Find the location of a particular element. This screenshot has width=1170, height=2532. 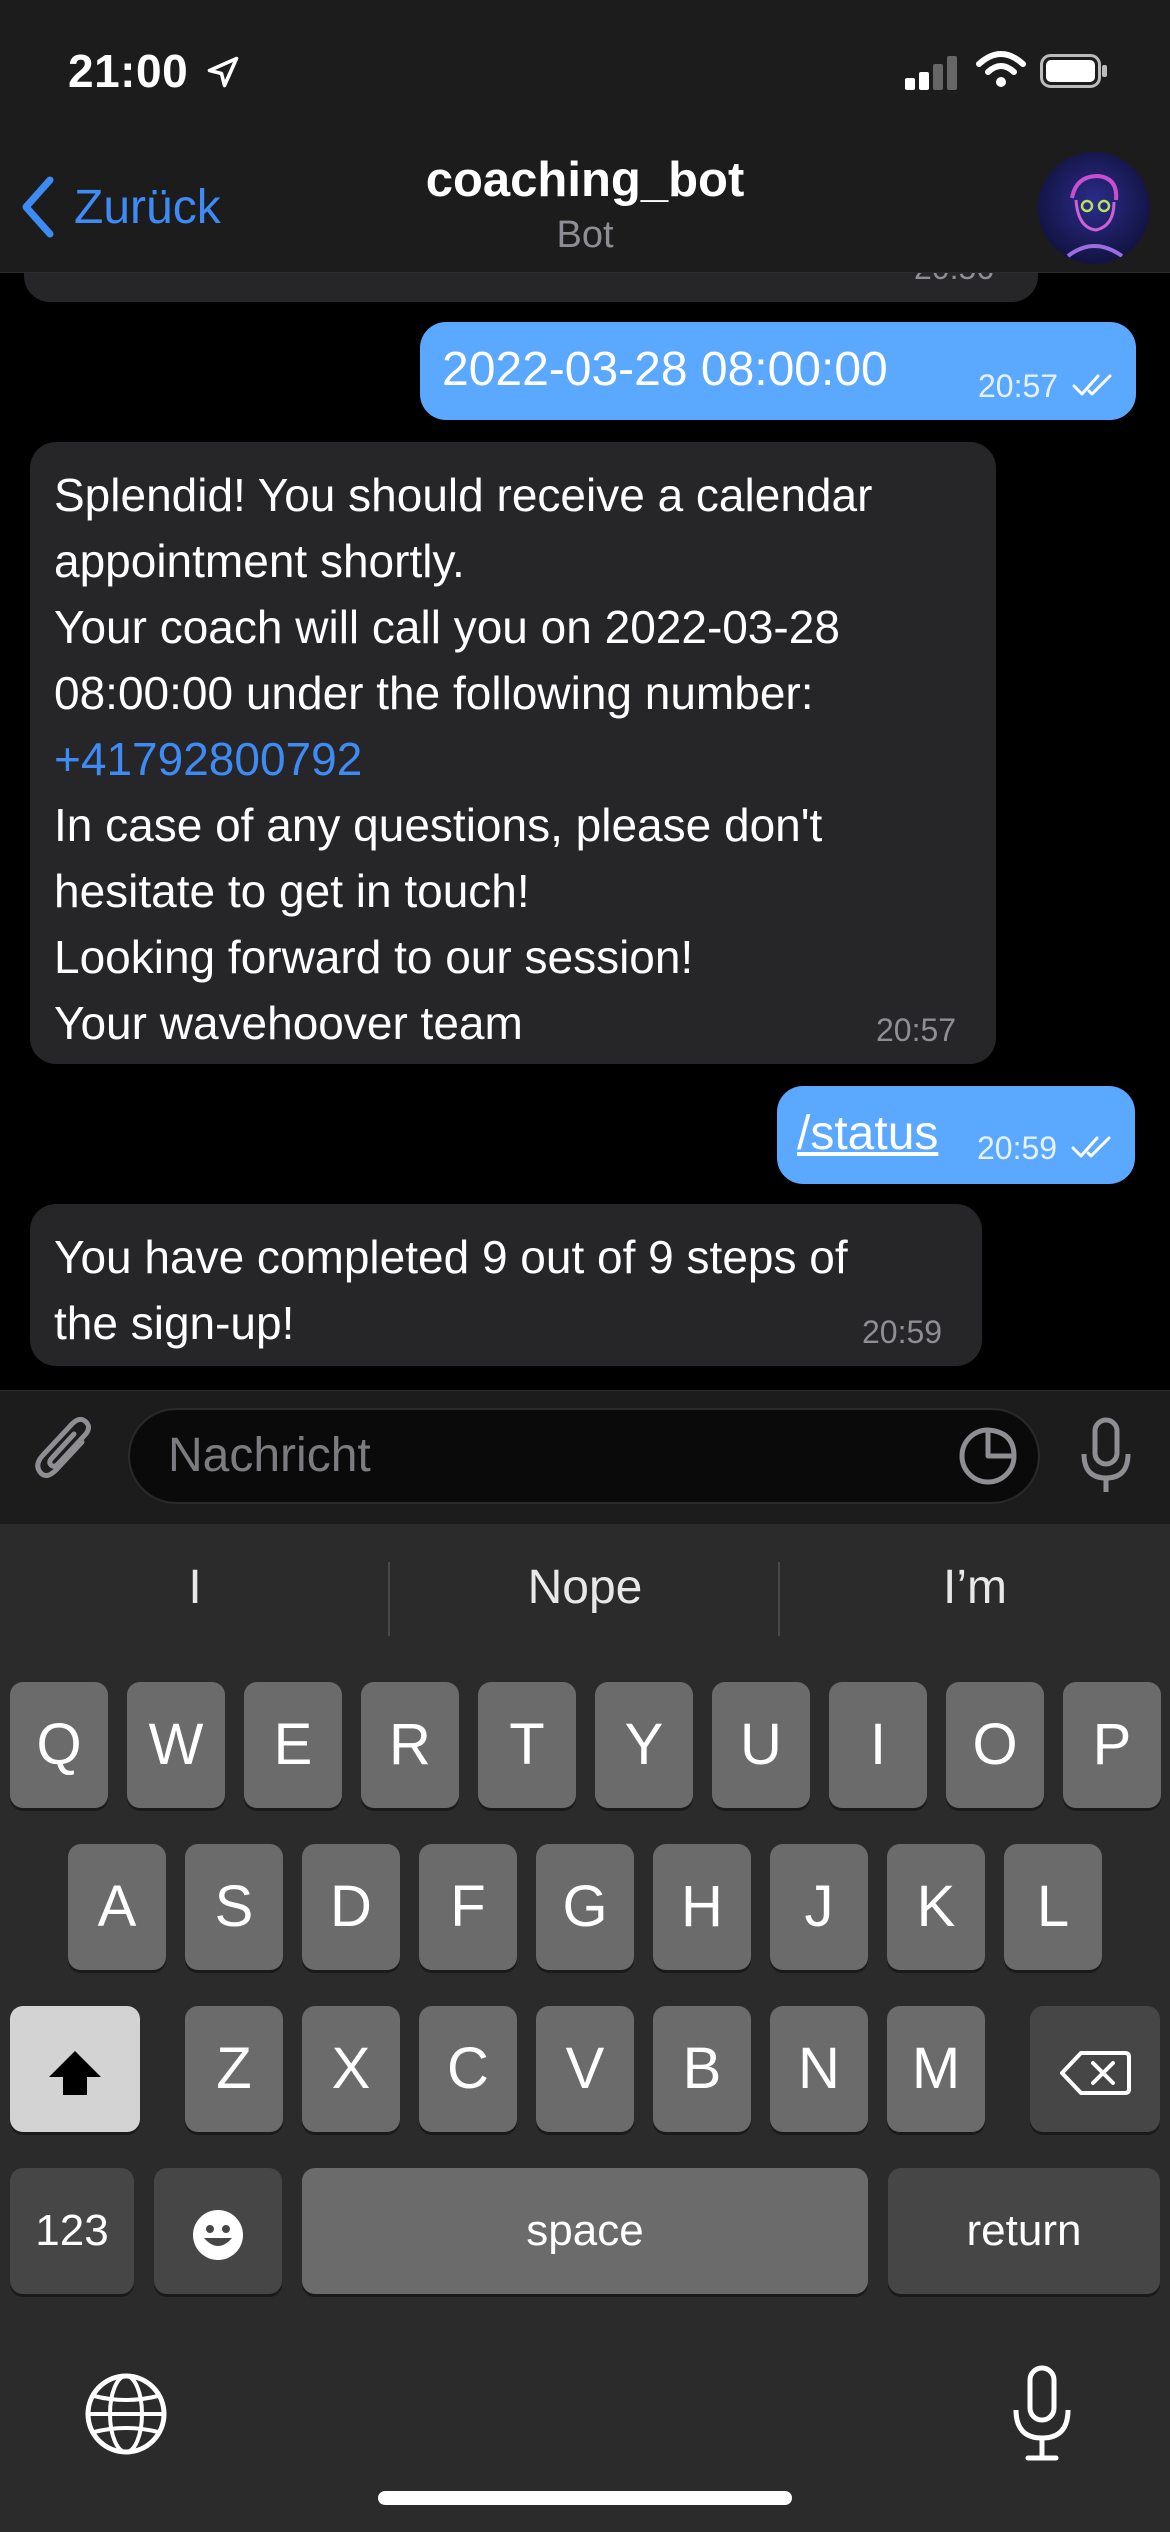

bot-command-link: /status is located at coordinates (867, 1133).